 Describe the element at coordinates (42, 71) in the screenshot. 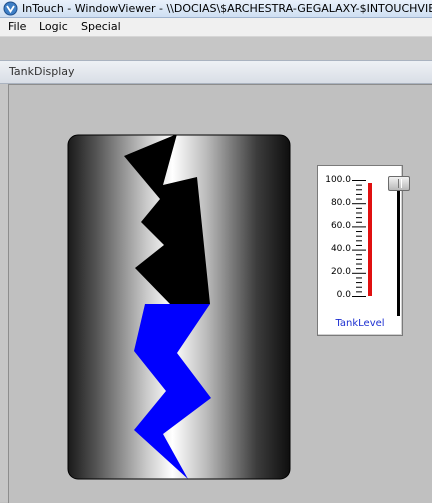

I see `tankdisplay-title: TankDisplay` at that location.